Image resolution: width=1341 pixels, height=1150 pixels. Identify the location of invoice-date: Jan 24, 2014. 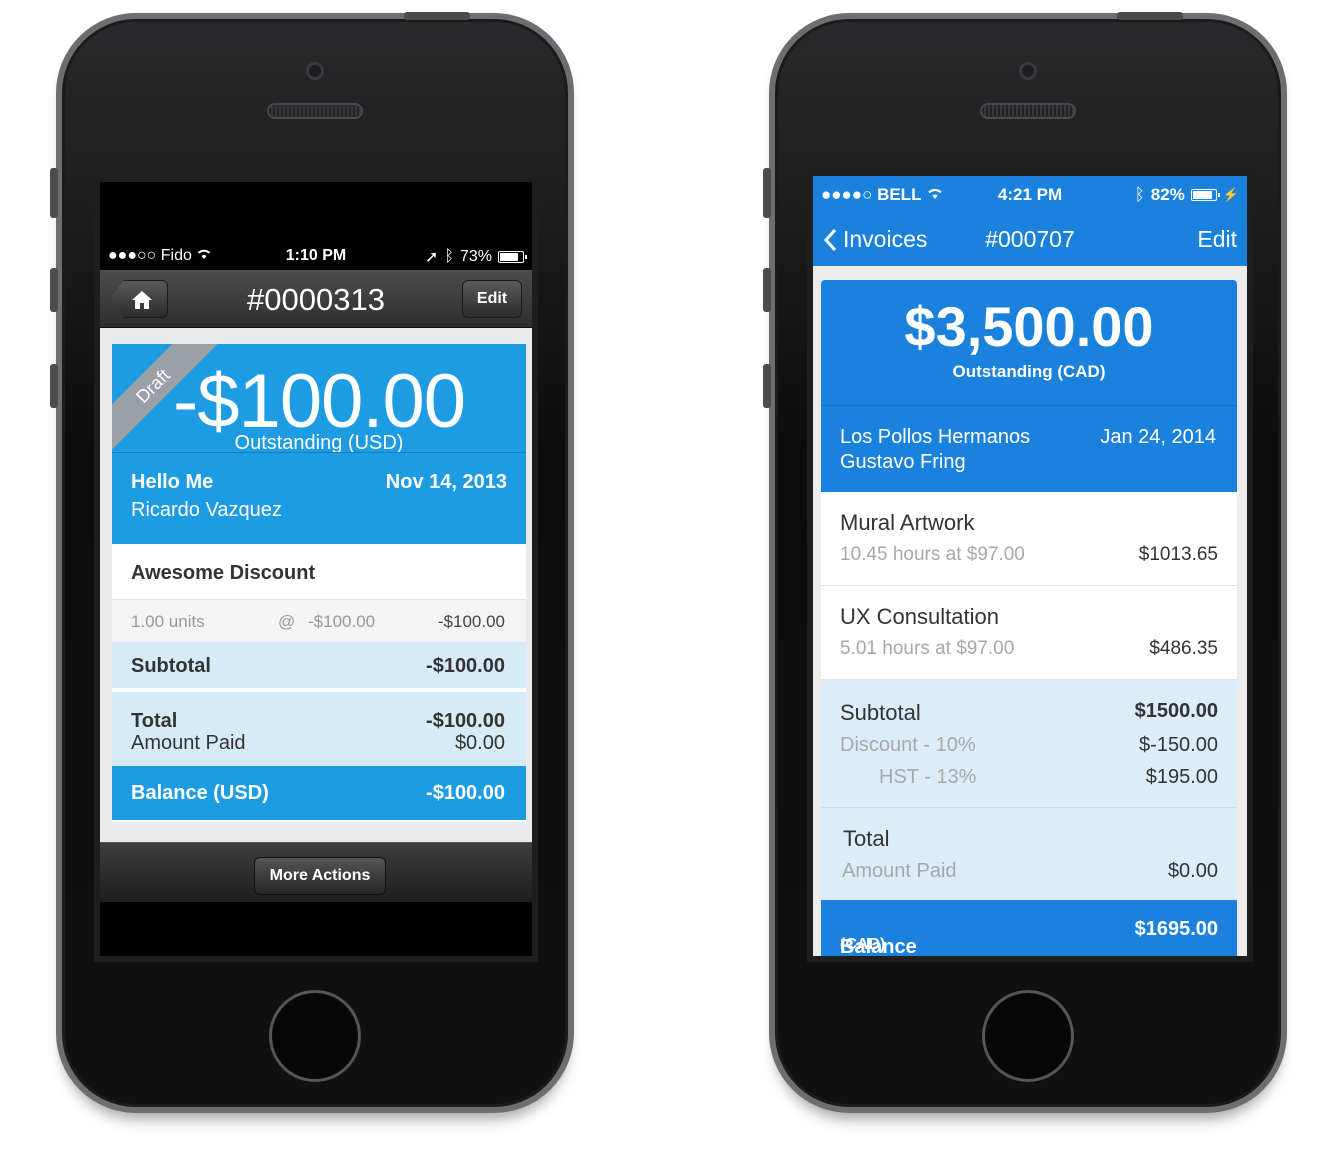
(1158, 437).